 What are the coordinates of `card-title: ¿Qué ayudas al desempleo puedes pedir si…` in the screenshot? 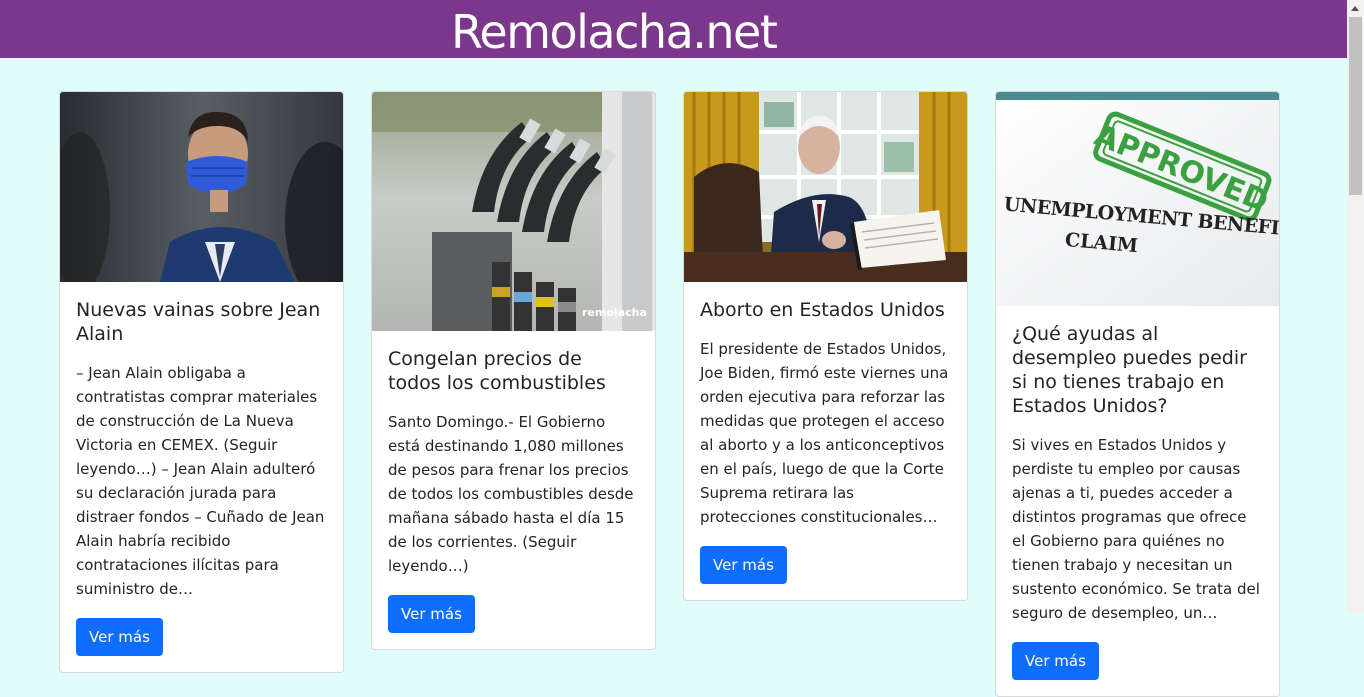 It's located at (1129, 370).